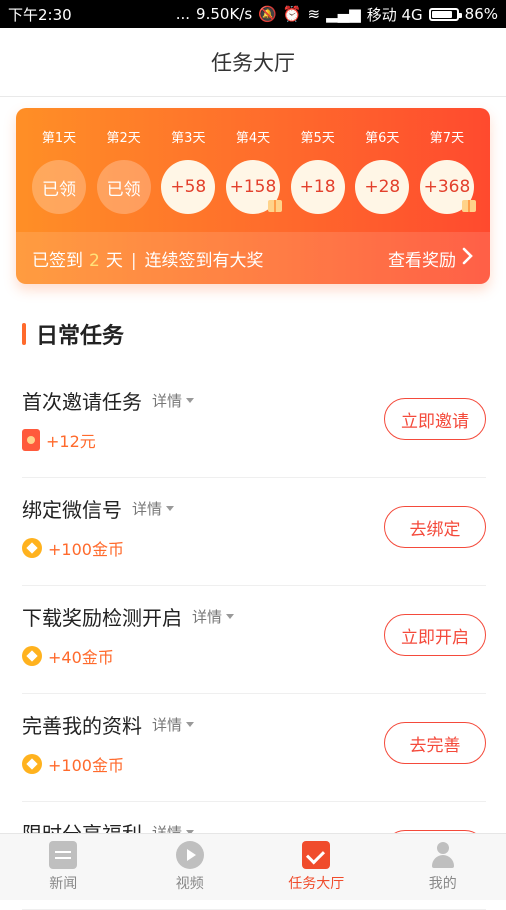  I want to click on signin-day-value: +58, so click(188, 187).